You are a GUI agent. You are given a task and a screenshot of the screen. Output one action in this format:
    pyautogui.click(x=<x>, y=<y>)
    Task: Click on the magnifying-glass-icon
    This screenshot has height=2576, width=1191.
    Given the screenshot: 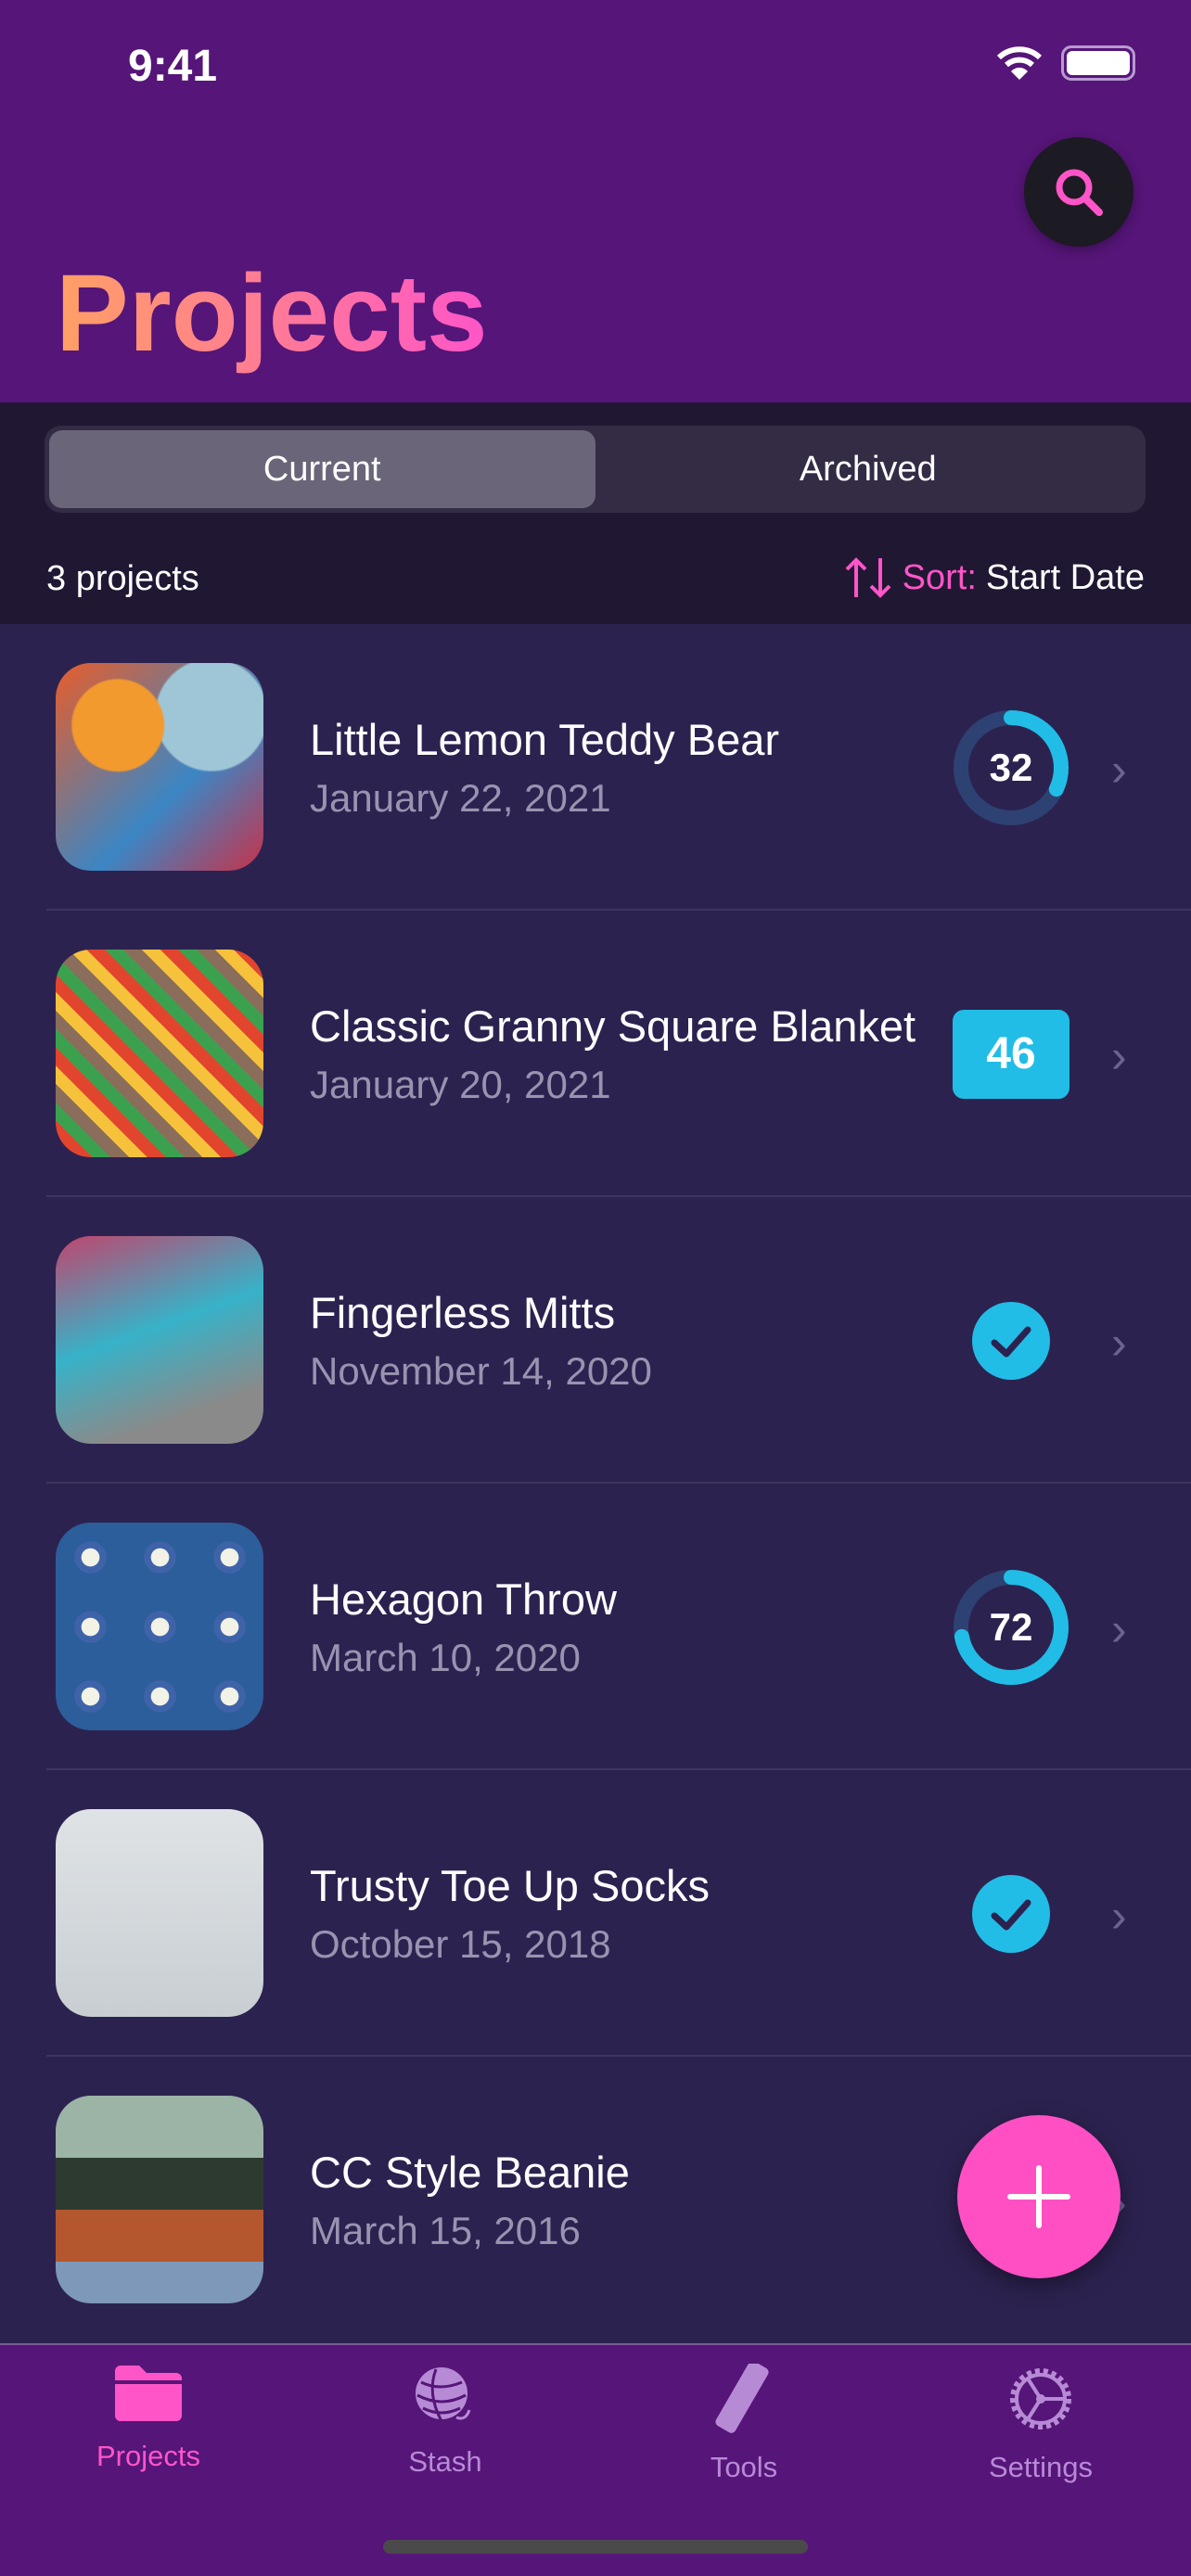 What is the action you would take?
    pyautogui.click(x=1079, y=192)
    